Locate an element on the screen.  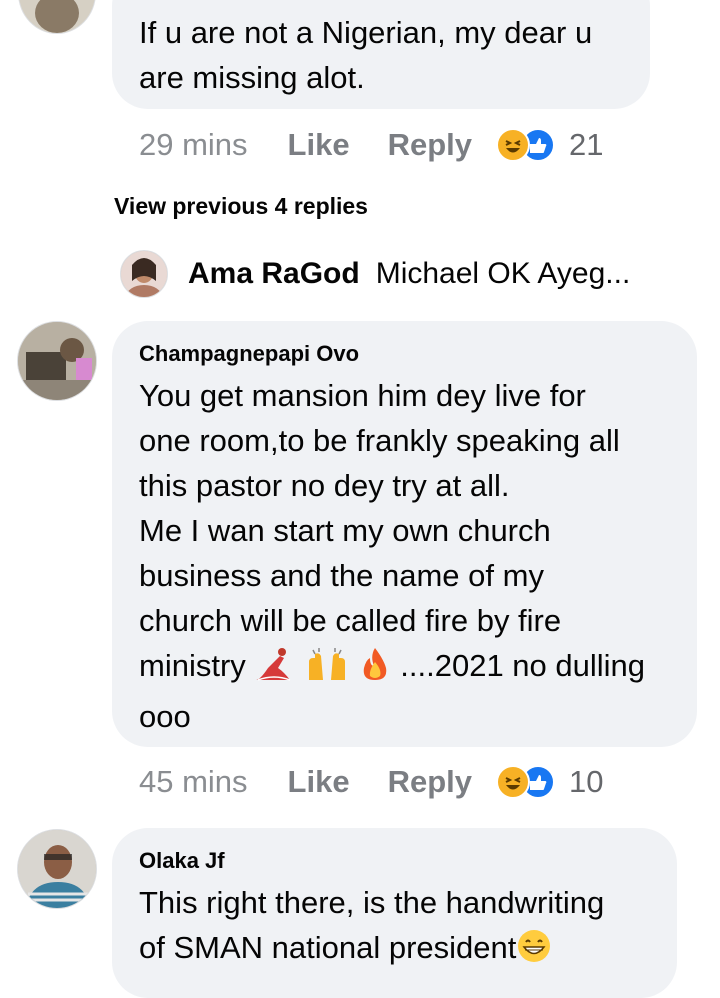
reply-author: Ama RaGod is located at coordinates (274, 274).